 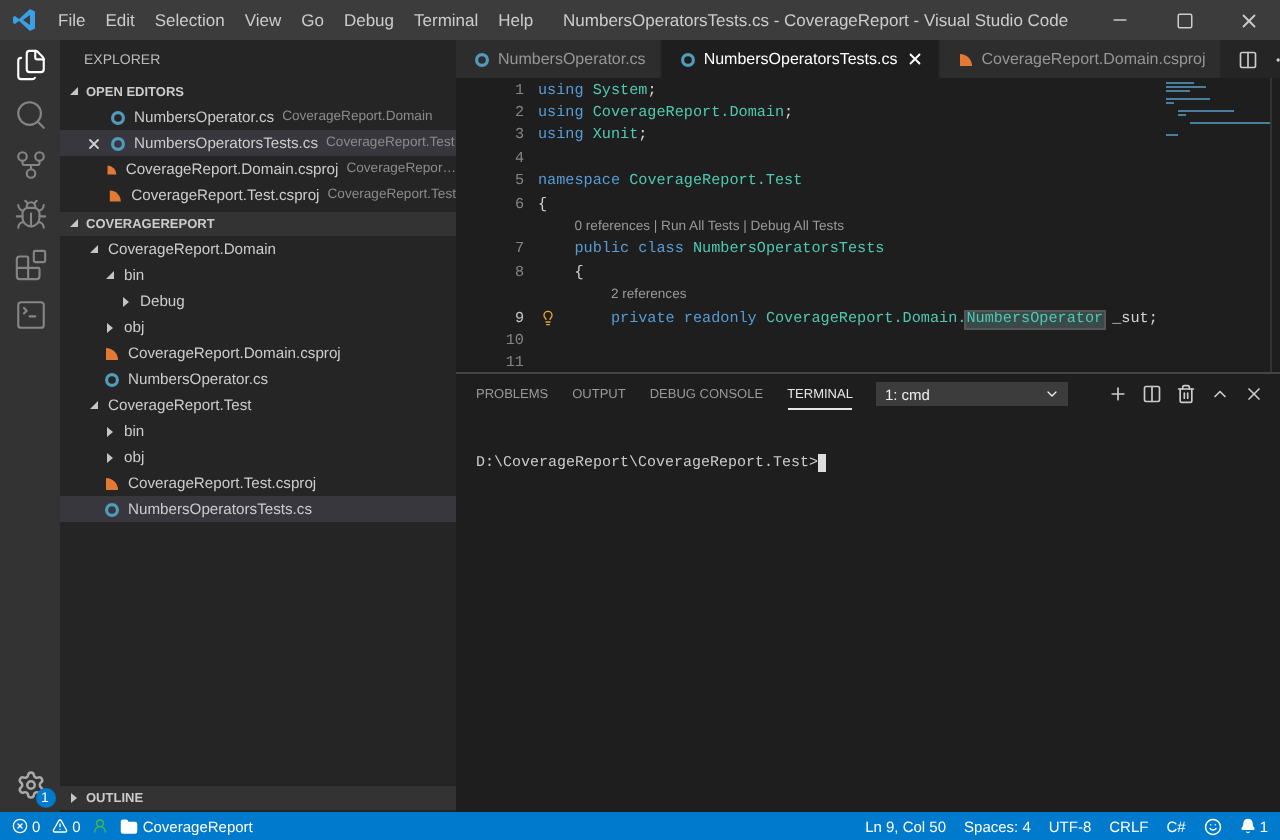 I want to click on menu-item: File, so click(x=72, y=20).